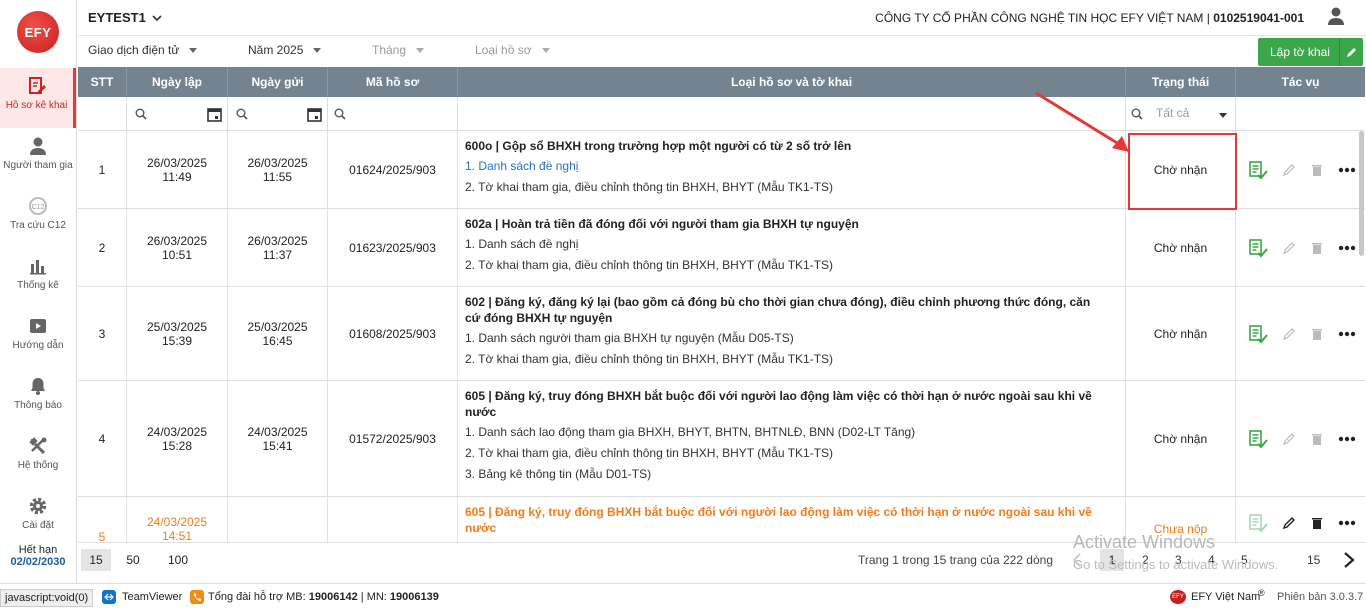 The width and height of the screenshot is (1366, 610). Describe the element at coordinates (177, 445) in the screenshot. I see `created-time: 15:28` at that location.